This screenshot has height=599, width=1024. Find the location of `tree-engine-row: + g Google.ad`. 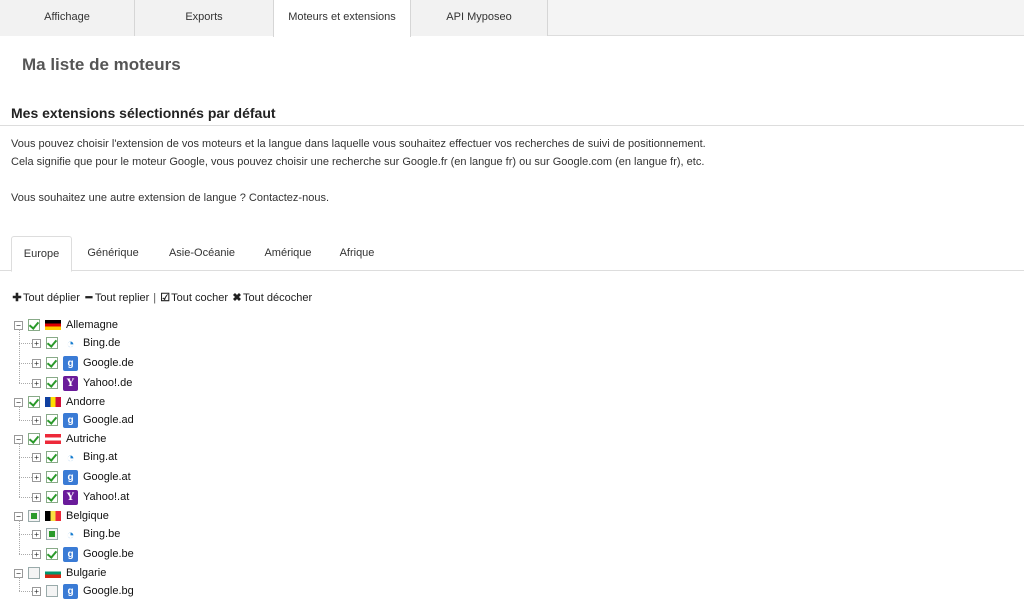

tree-engine-row: + g Google.ad is located at coordinates (83, 420).